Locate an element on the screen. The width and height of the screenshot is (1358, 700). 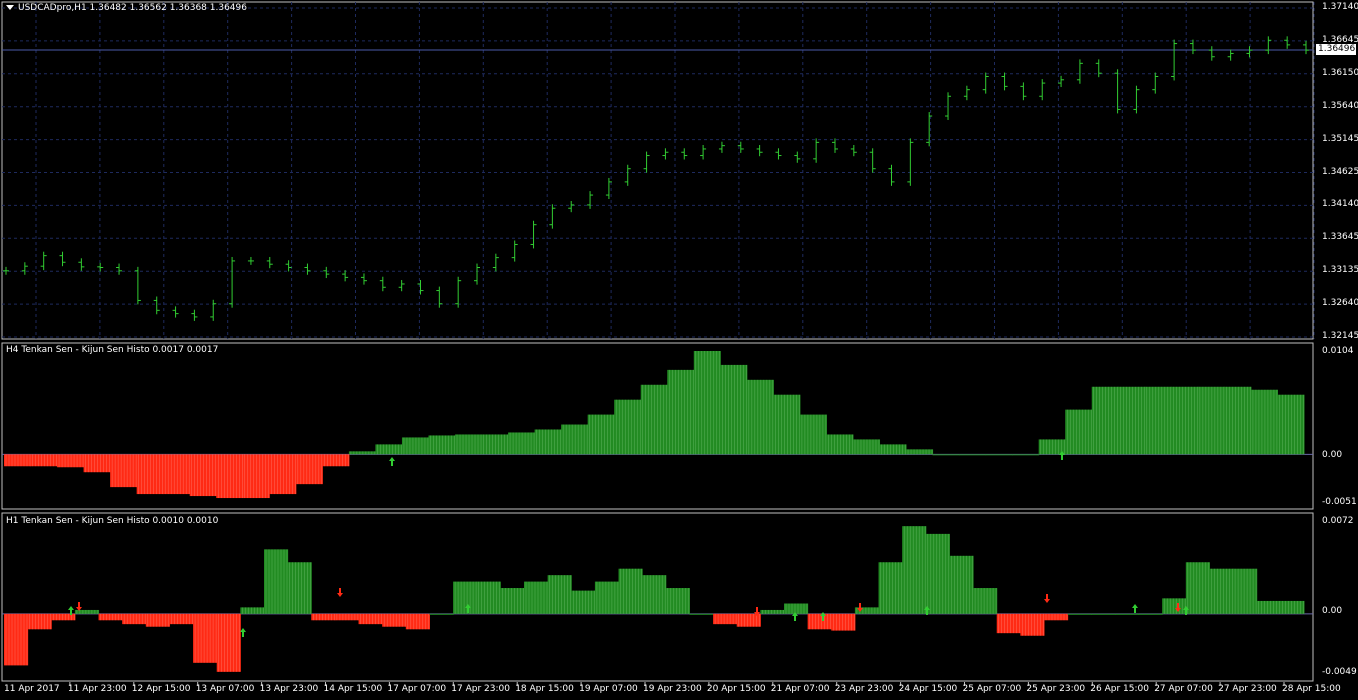
price-axis-label: 1.33645 is located at coordinates (1340, 237).